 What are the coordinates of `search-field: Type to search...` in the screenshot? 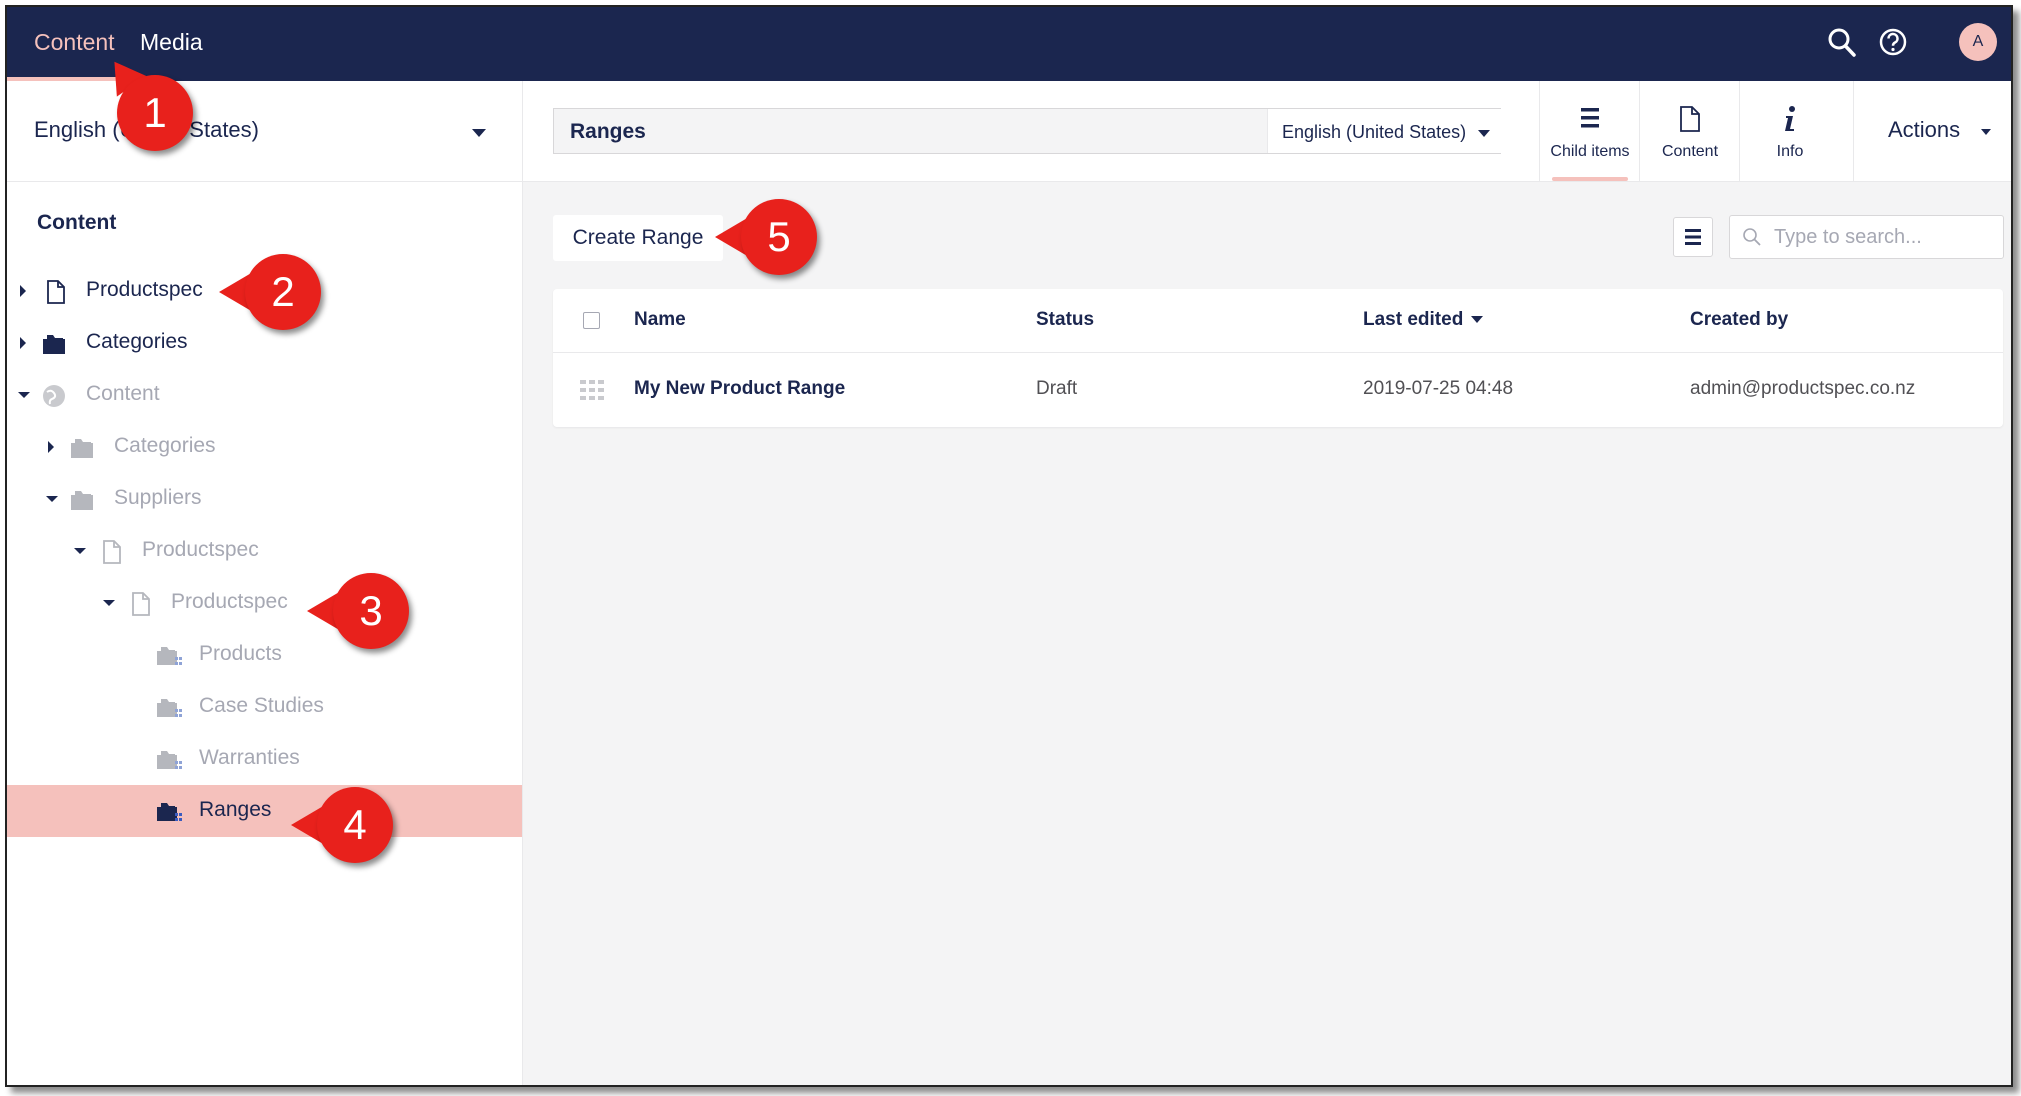 It's located at (1866, 237).